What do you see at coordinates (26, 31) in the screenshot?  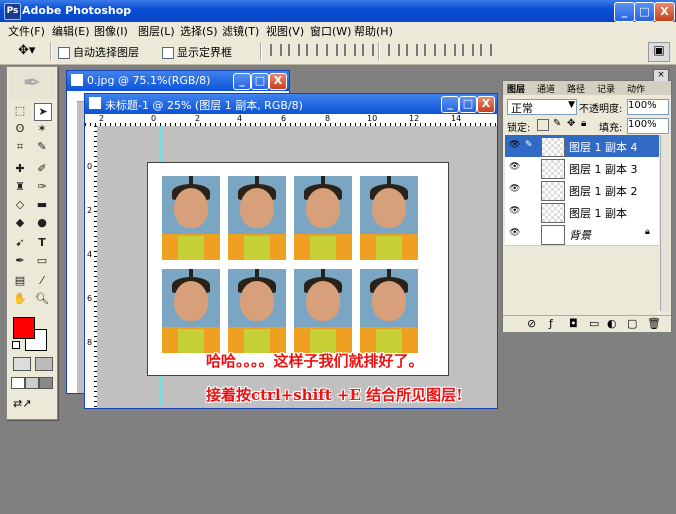 I see `menu-file: 文件(F)` at bounding box center [26, 31].